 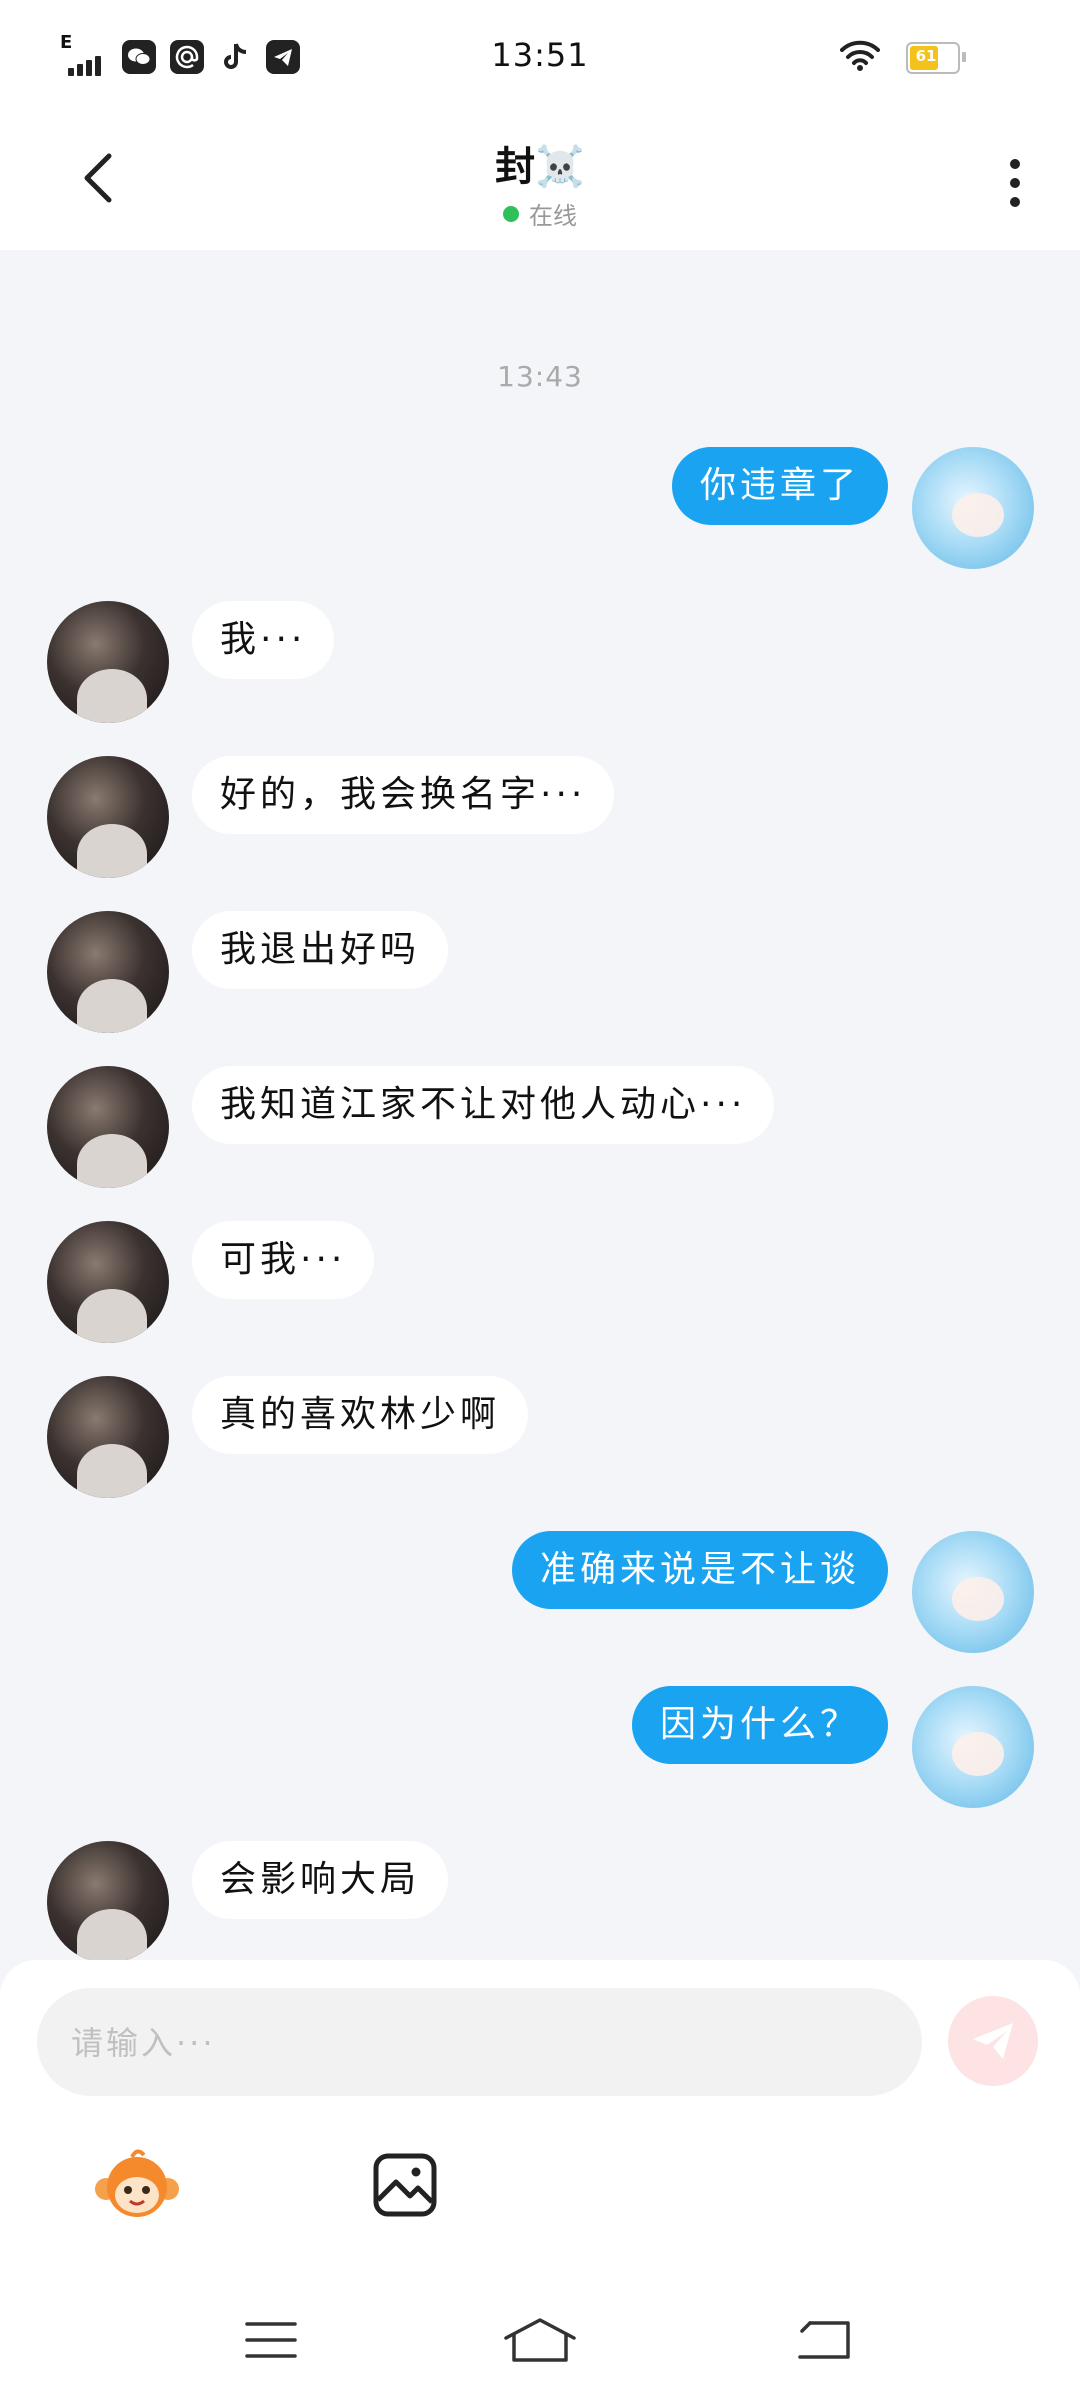 I want to click on message-bubble-received: 可我···, so click(x=283, y=1260).